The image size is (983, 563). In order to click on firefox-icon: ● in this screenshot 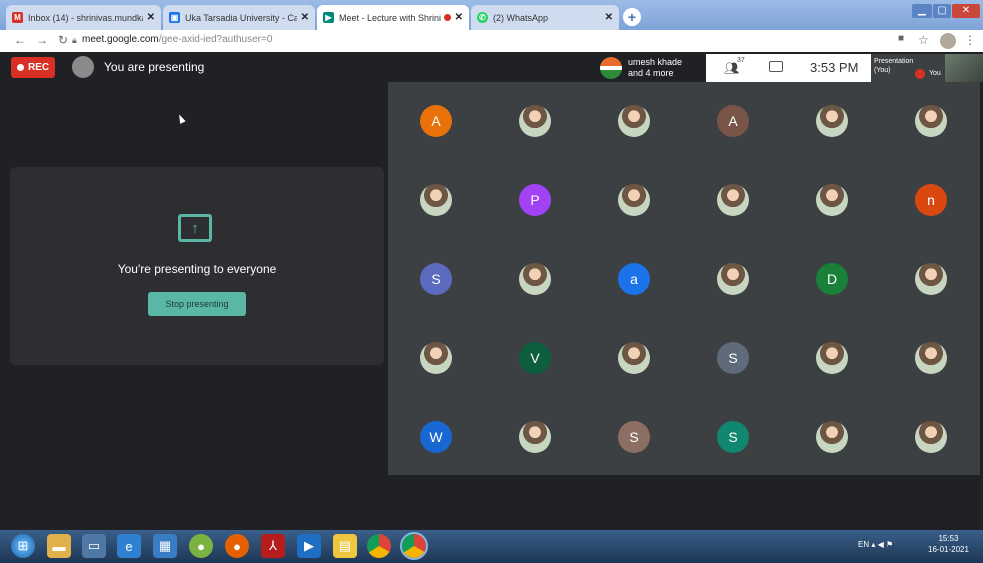, I will do `click(237, 546)`.